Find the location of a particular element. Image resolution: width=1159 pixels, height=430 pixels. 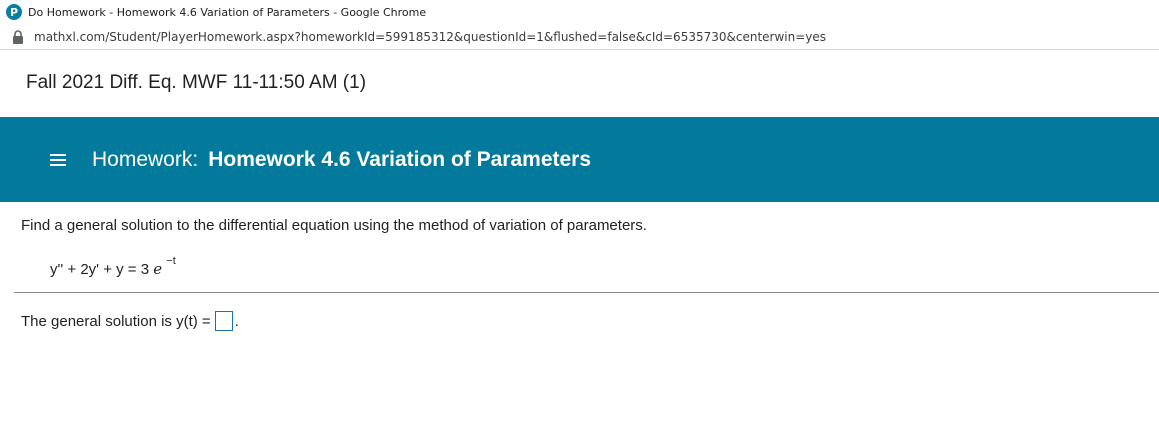

course-title: Fall 2021 Diff. Eq. MWF 11-11:50 AM (1) is located at coordinates (196, 82).